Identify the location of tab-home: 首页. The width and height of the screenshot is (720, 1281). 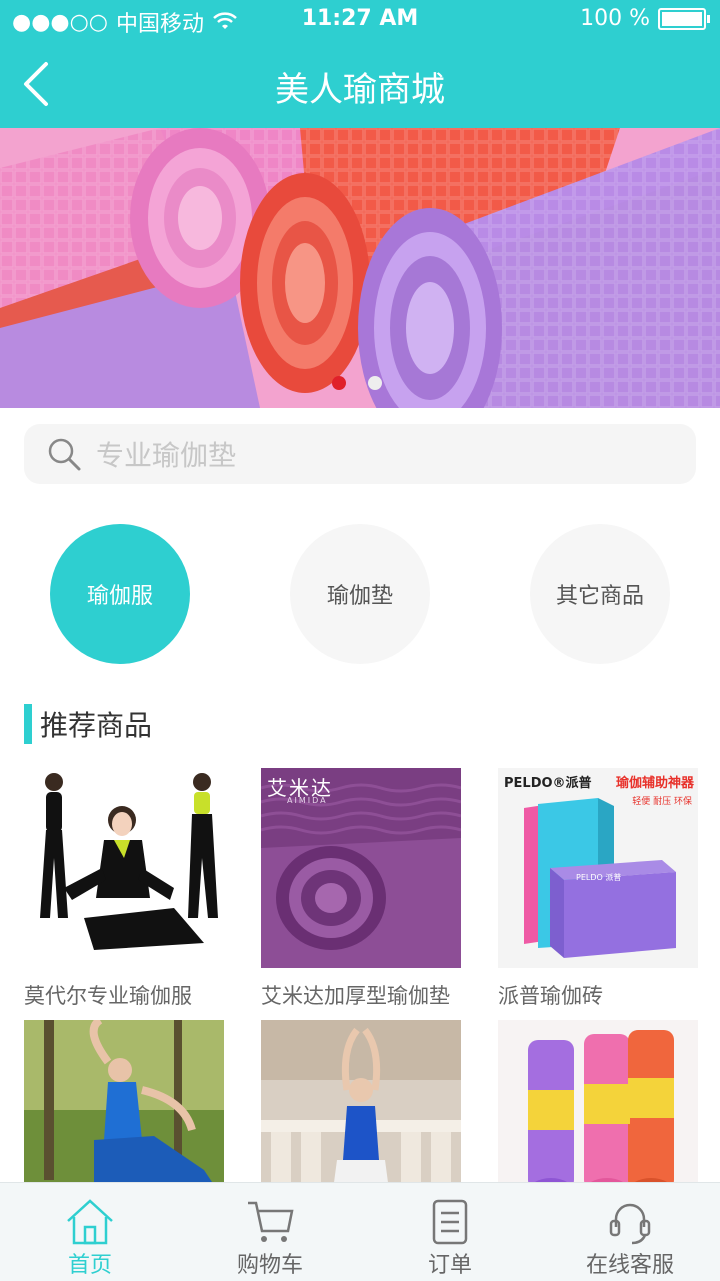
(90, 1232).